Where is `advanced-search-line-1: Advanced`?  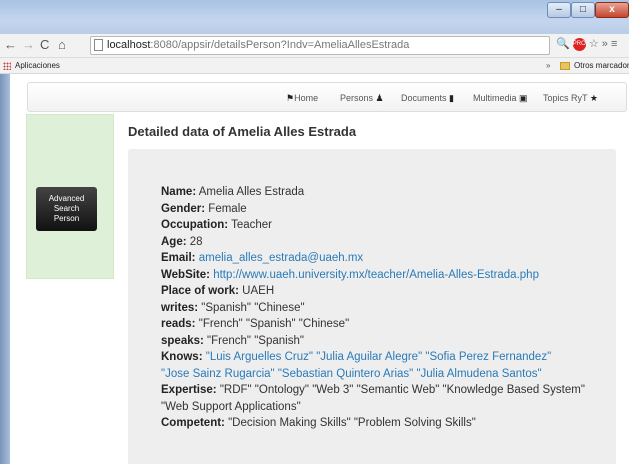 advanced-search-line-1: Advanced is located at coordinates (66, 198).